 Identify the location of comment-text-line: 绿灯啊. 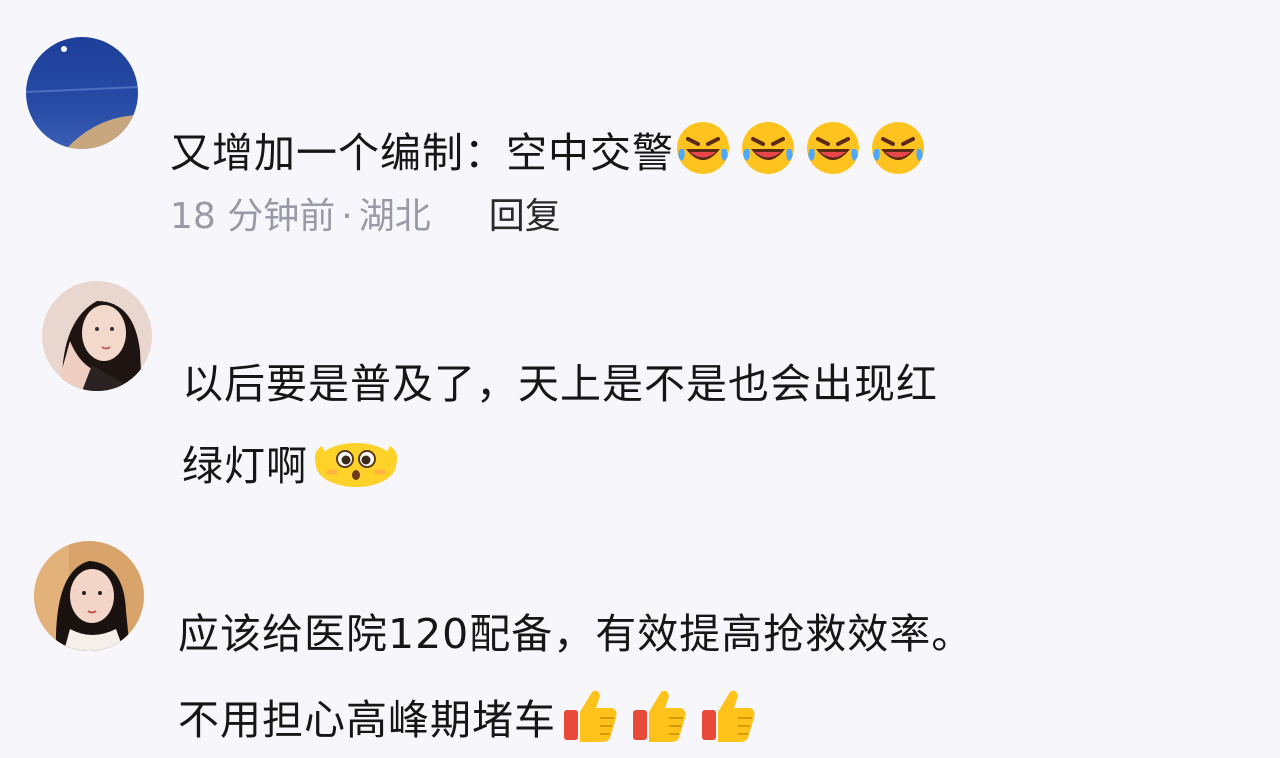
(294, 466).